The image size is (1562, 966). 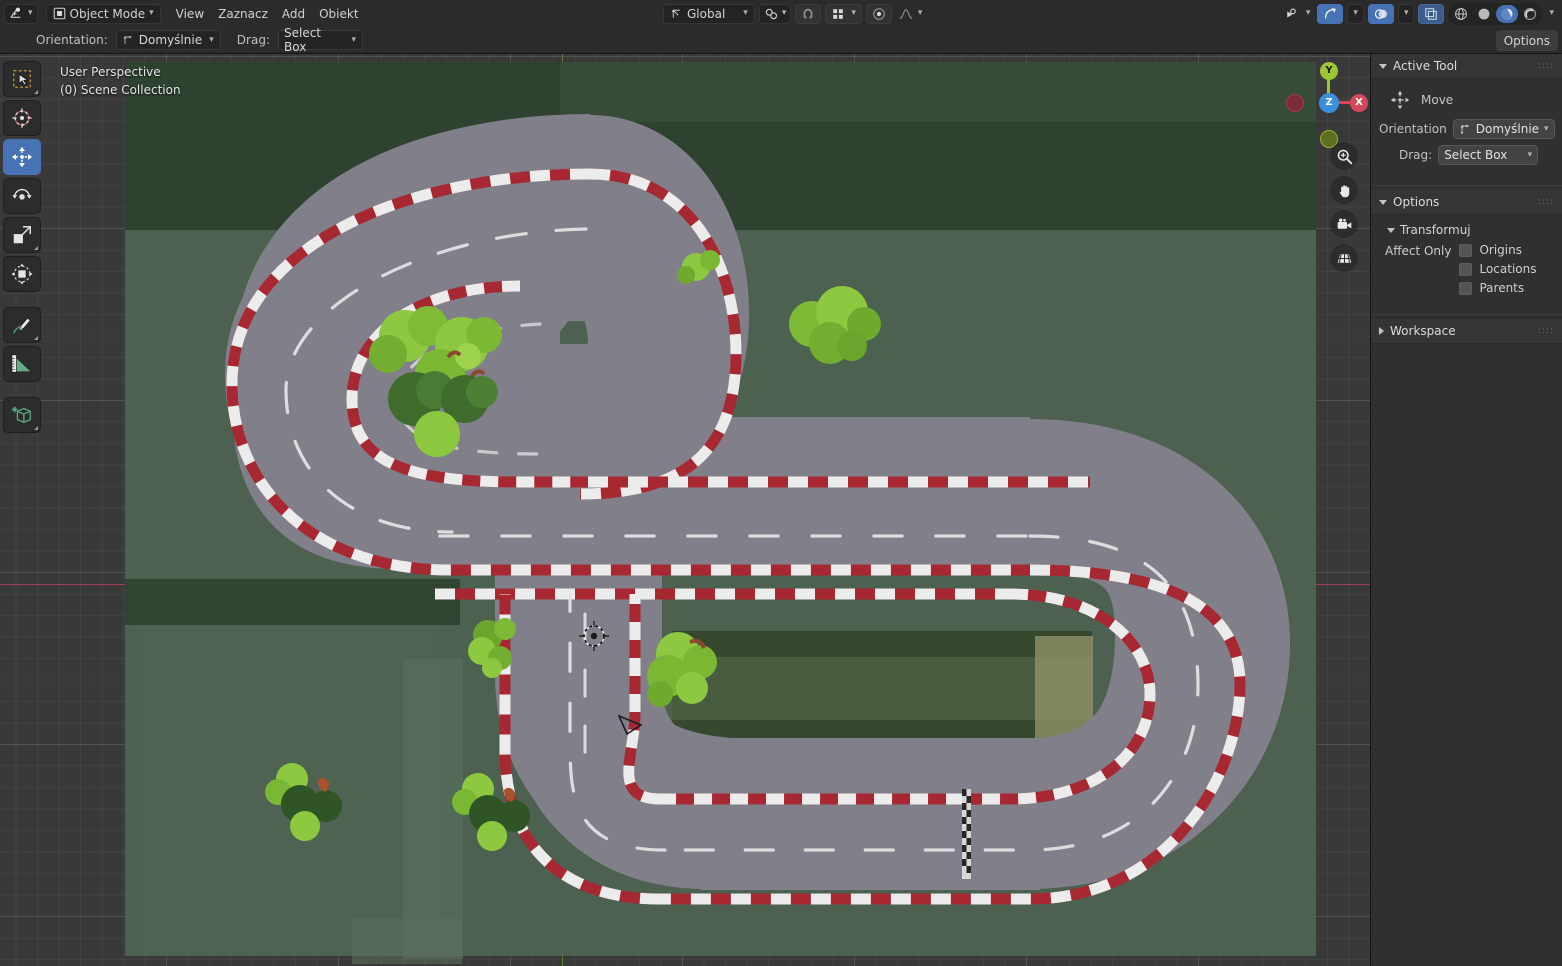 I want to click on panel-title-options: Options, so click(x=1416, y=202).